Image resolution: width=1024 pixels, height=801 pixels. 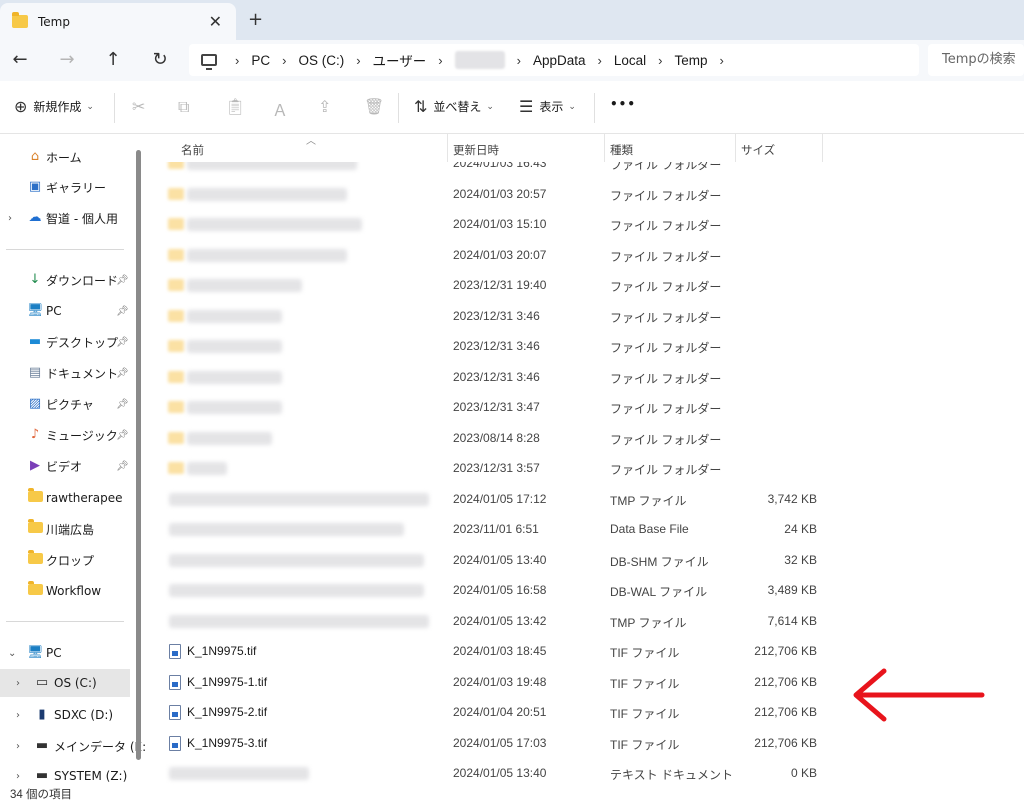 What do you see at coordinates (648, 622) in the screenshot?
I see `file-type: TMP ファイル` at bounding box center [648, 622].